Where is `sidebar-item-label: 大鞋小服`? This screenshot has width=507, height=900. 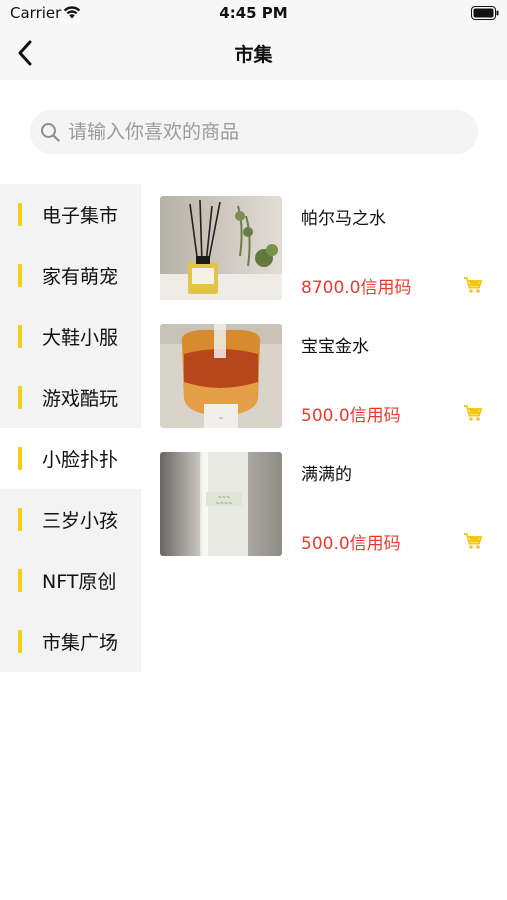
sidebar-item-label: 大鞋小服 is located at coordinates (80, 338).